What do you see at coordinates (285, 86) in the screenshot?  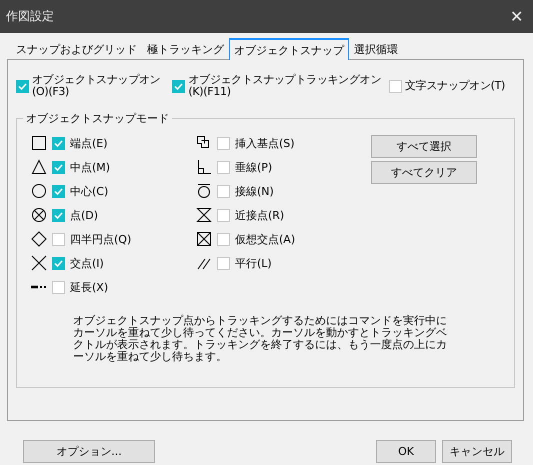 I see `checkbox-label: オブジェクトスナップトラッキングオン (K)(F11)` at bounding box center [285, 86].